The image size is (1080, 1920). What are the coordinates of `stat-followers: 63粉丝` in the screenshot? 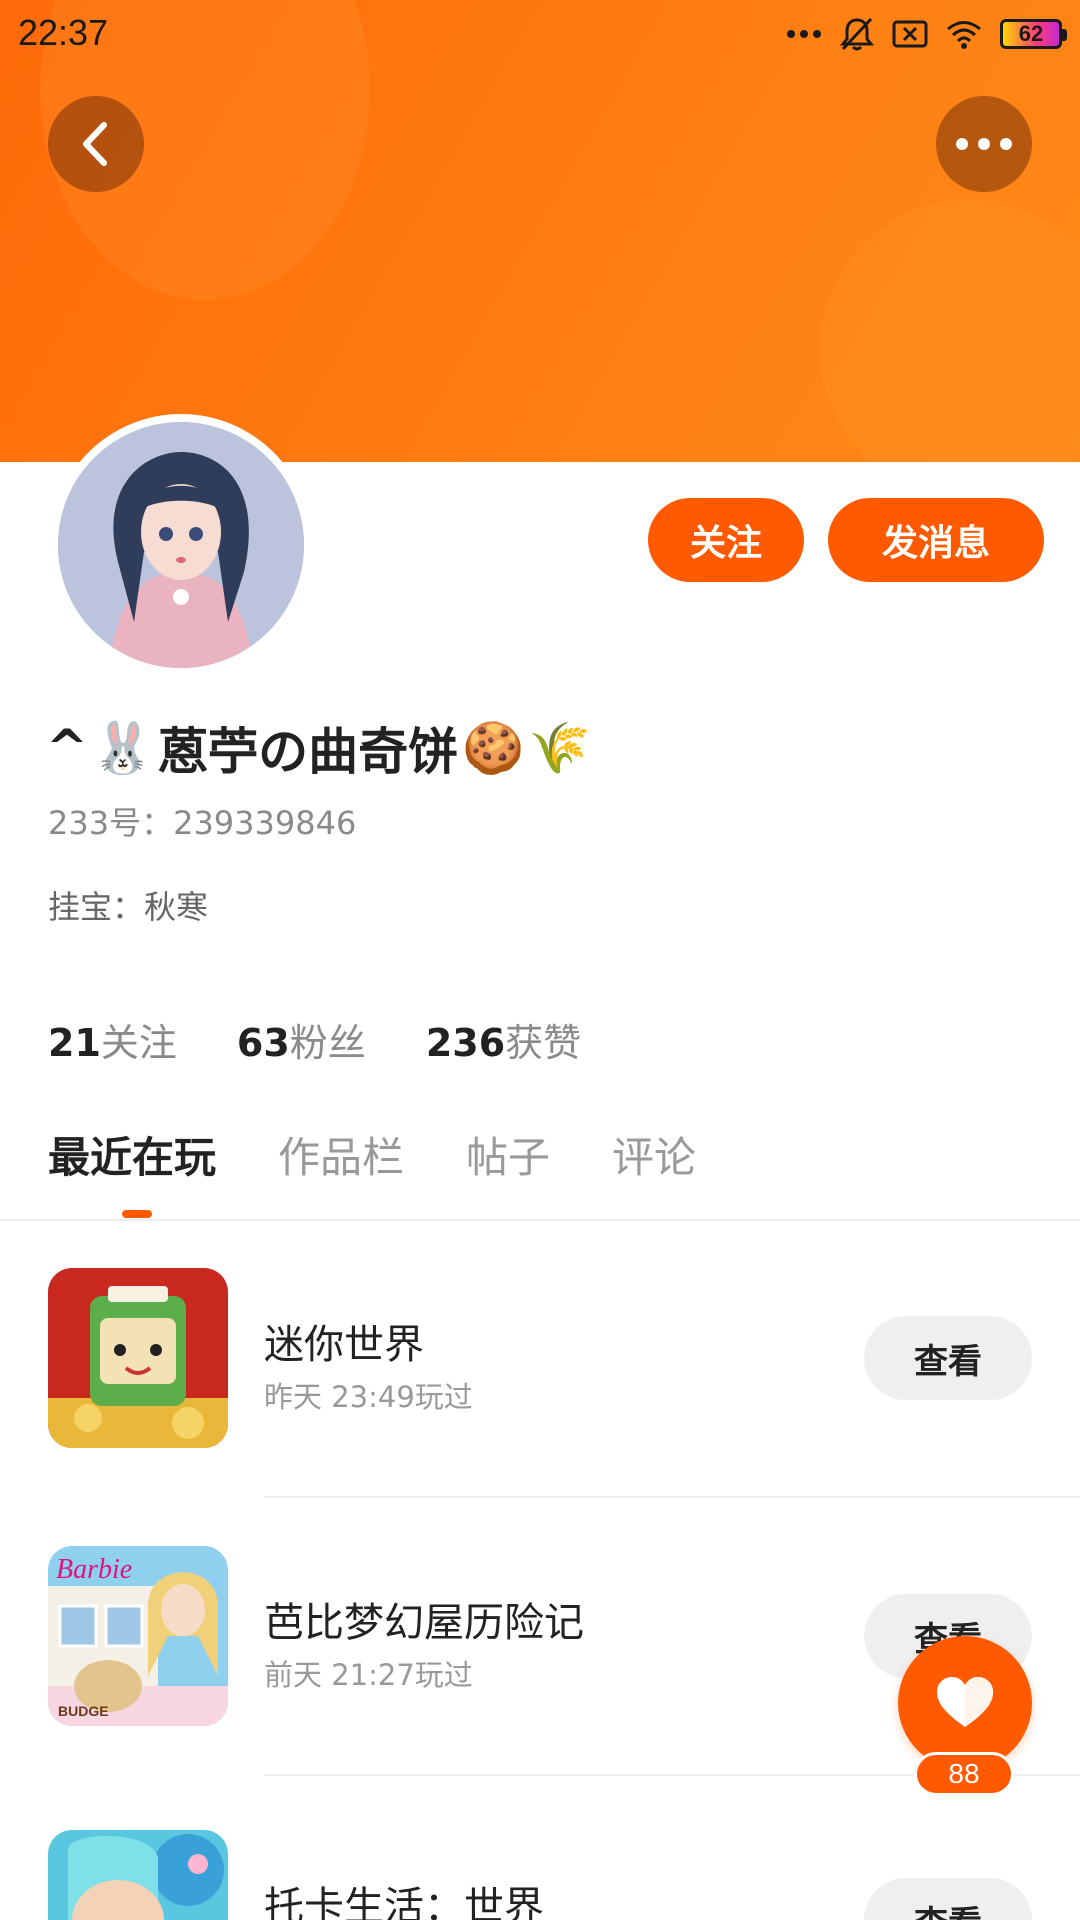 It's located at (301, 1039).